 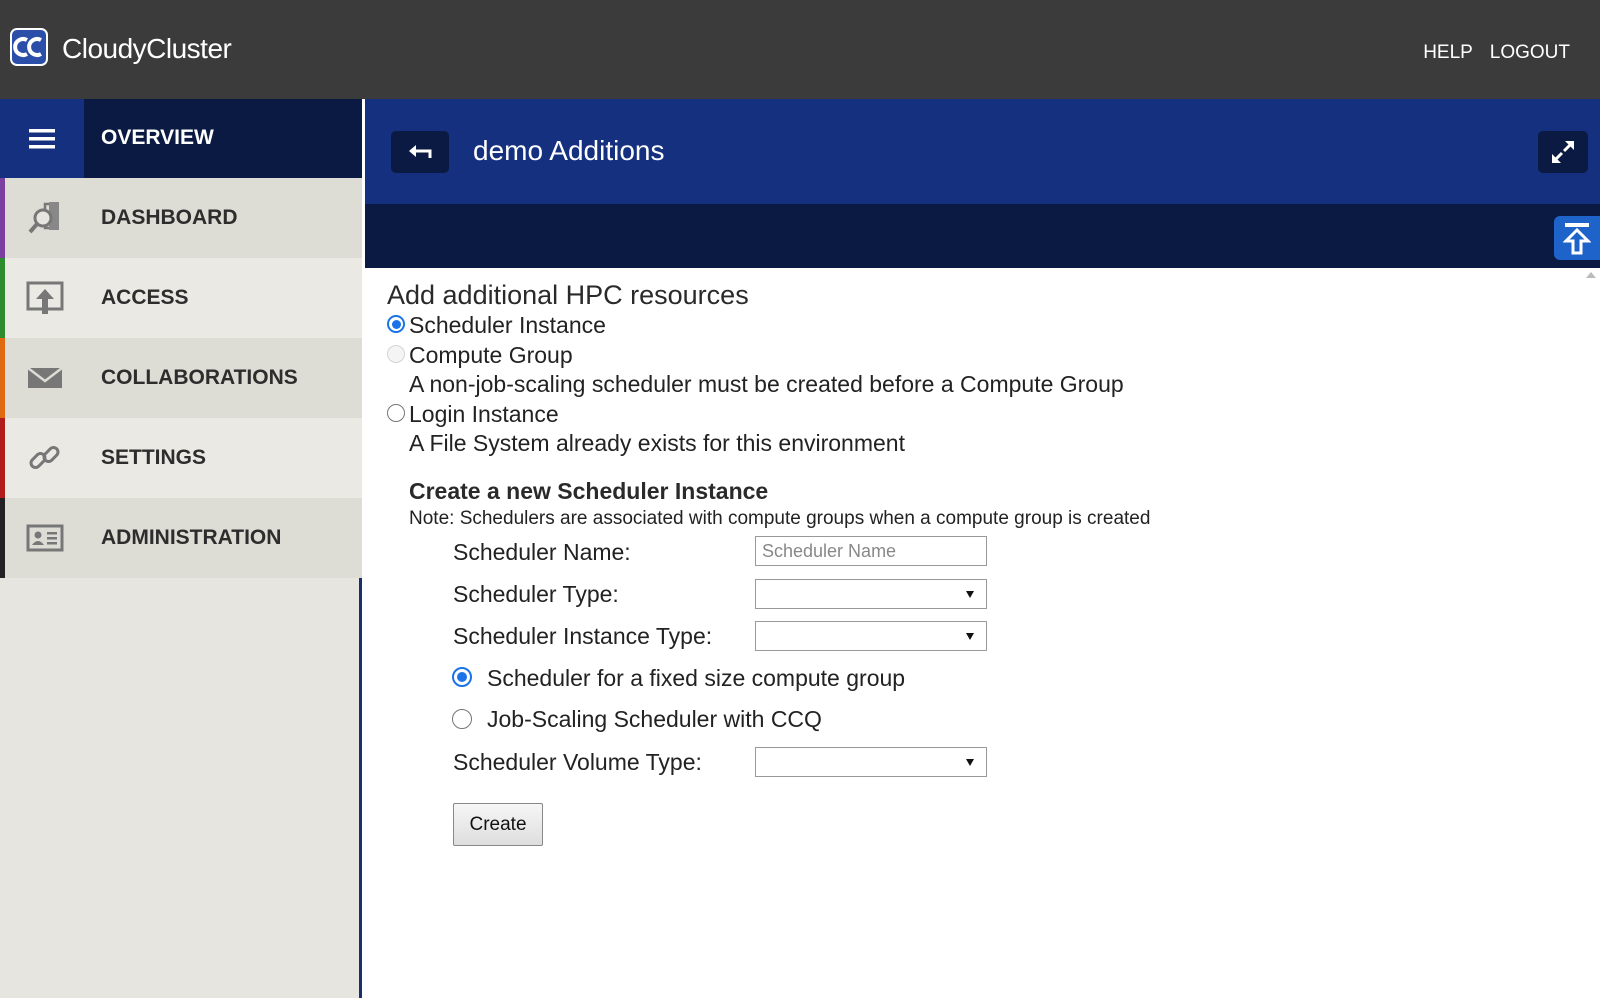 What do you see at coordinates (147, 49) in the screenshot?
I see `brand-name: CloudyCluster` at bounding box center [147, 49].